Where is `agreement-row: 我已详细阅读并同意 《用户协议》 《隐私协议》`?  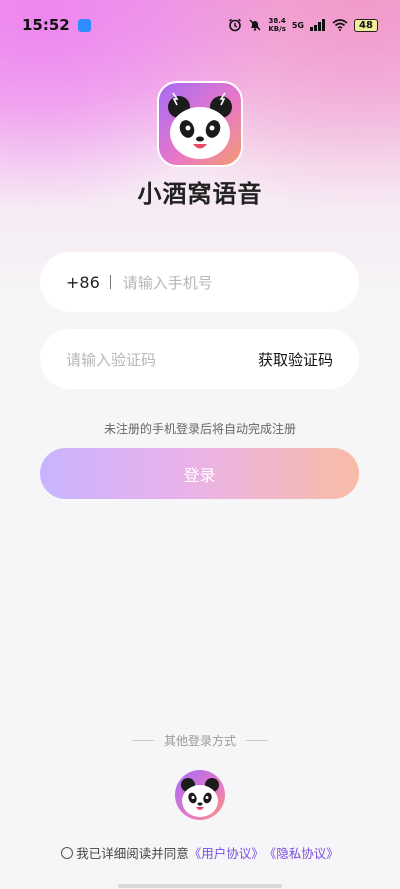 agreement-row: 我已详细阅读并同意 《用户协议》 《隐私协议》 is located at coordinates (200, 852).